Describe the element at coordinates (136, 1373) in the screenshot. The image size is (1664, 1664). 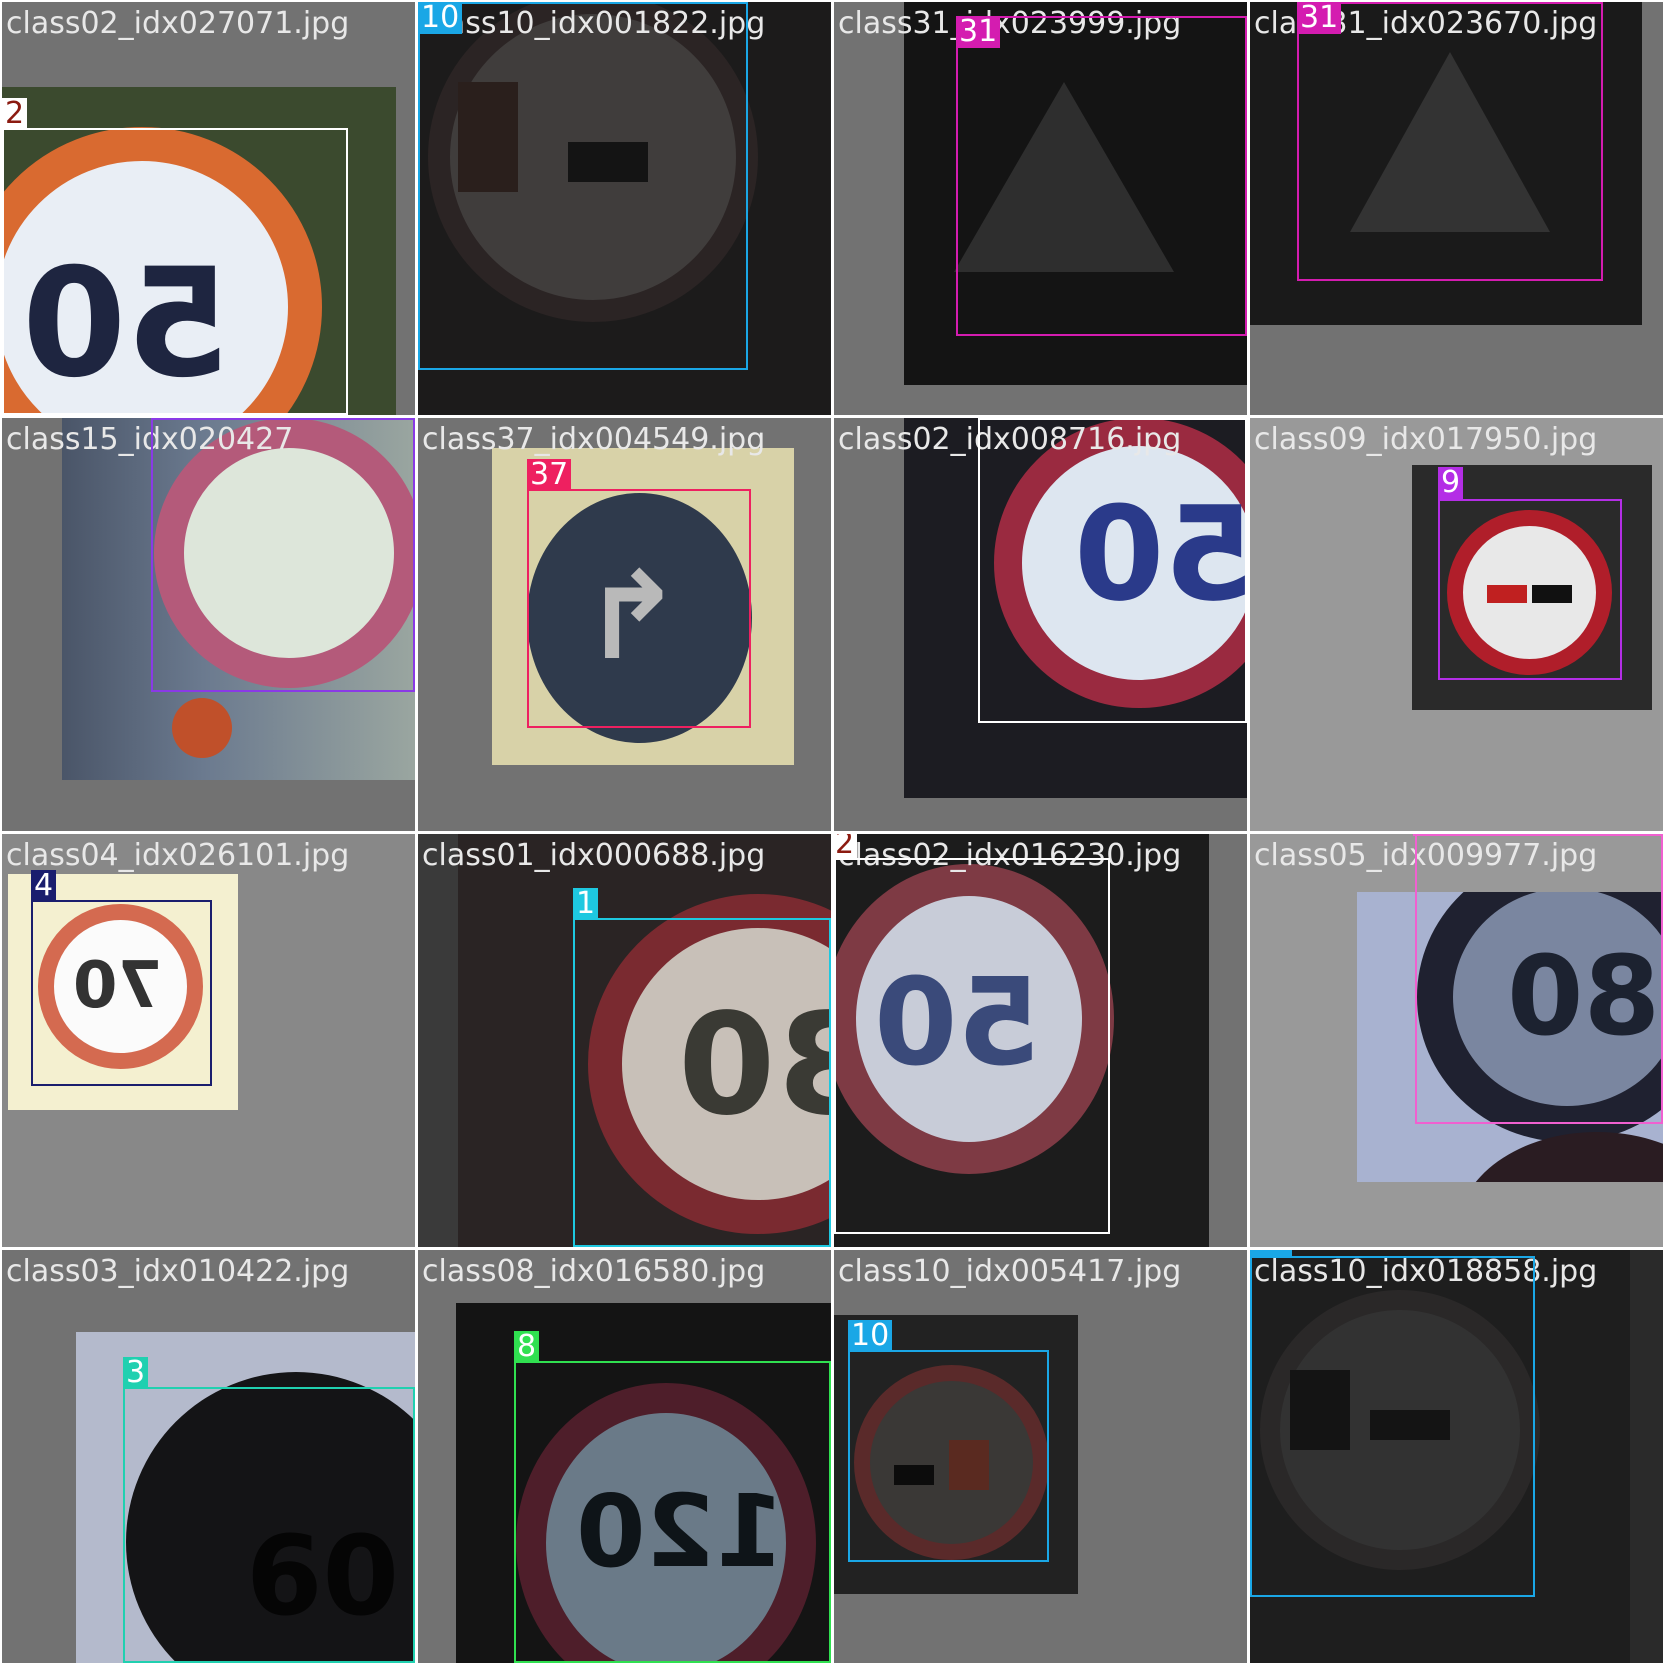
I see `class-label: 3` at that location.